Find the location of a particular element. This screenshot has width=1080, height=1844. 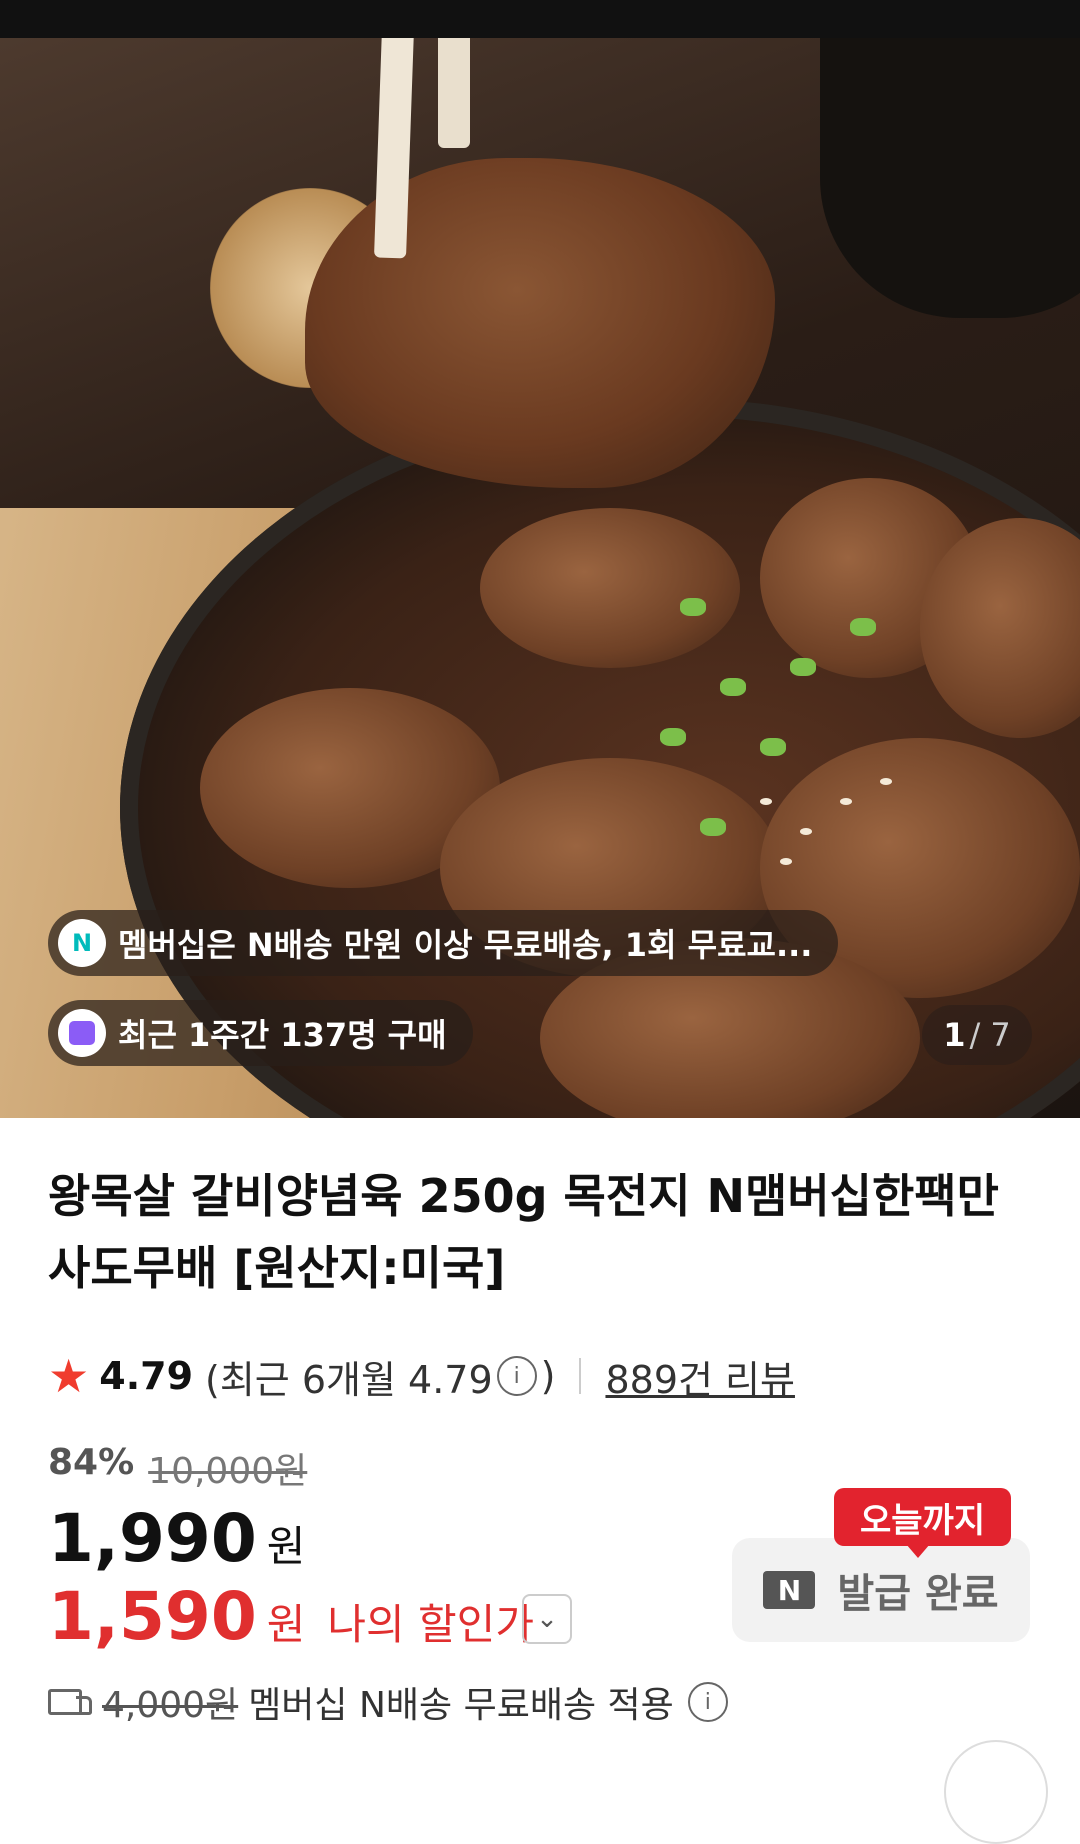

my-price-label: 나의 할인가 is located at coordinates (430, 1624).